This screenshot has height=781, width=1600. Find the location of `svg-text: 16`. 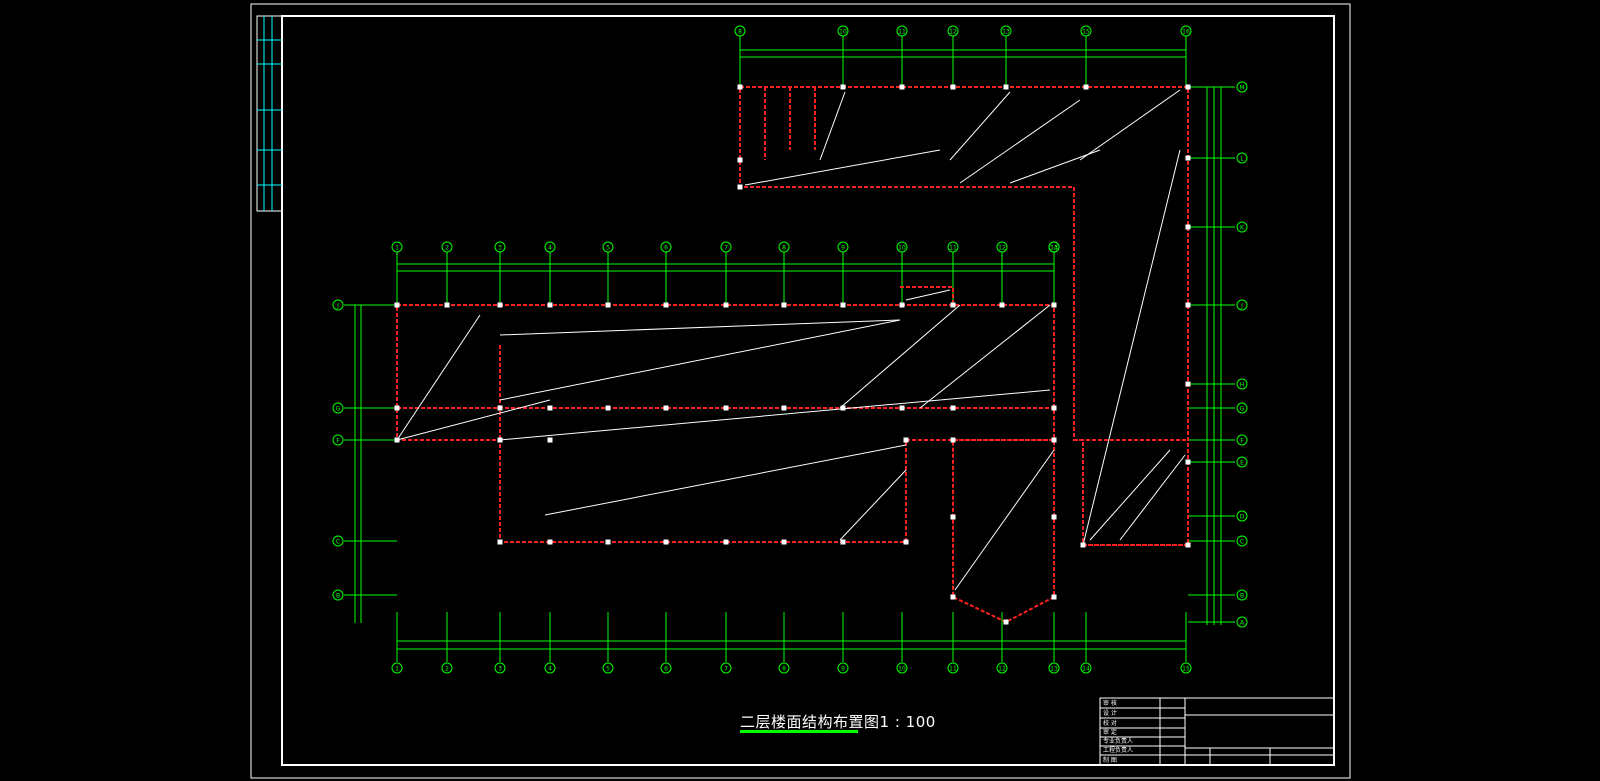

svg-text: 16 is located at coordinates (1186, 32).